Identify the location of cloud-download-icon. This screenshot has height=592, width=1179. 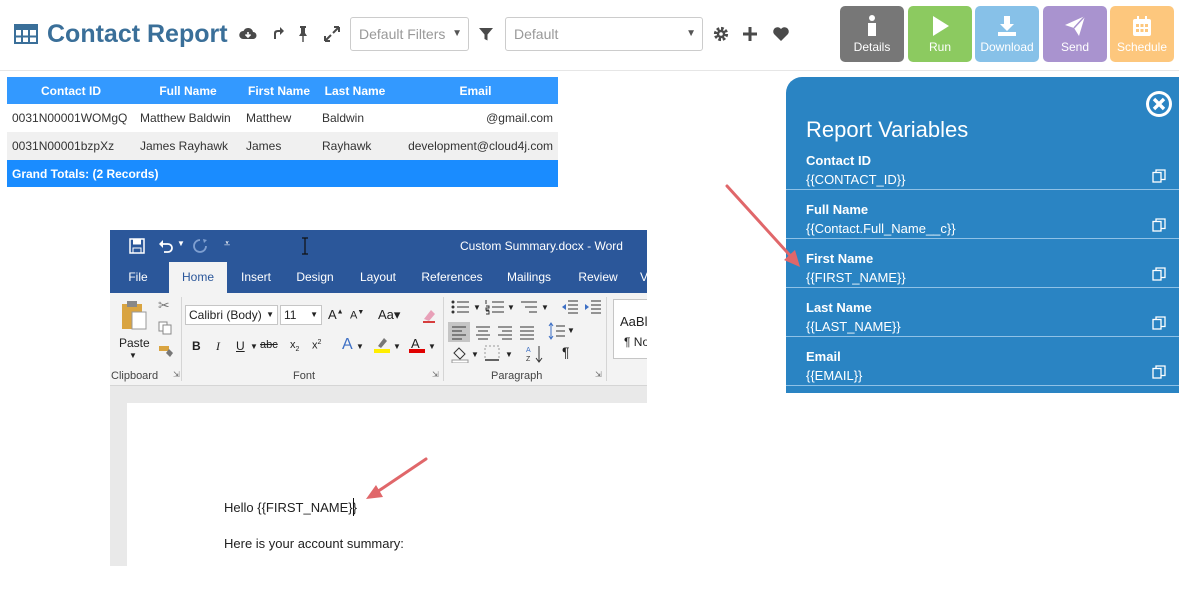
(248, 34).